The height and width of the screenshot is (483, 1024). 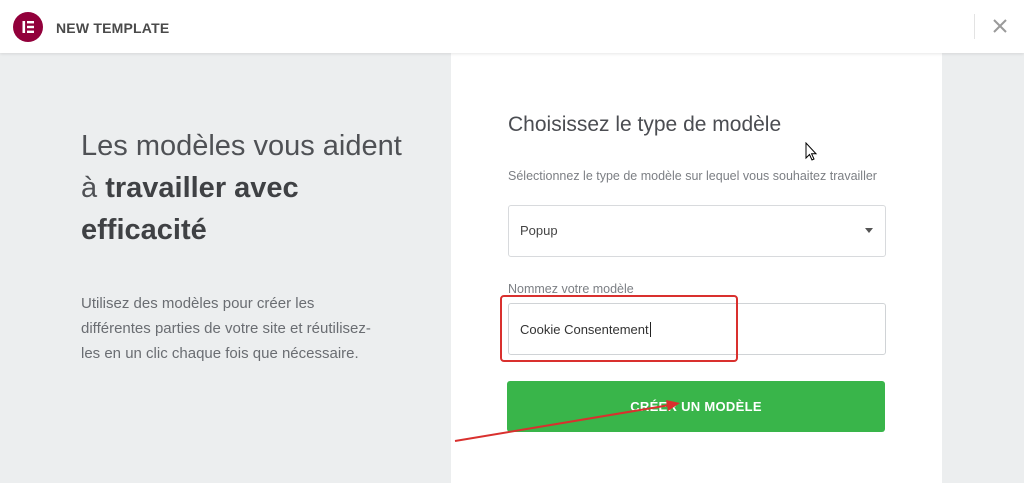 What do you see at coordinates (697, 329) in the screenshot?
I see `template-name-input: Cookie Consentement` at bounding box center [697, 329].